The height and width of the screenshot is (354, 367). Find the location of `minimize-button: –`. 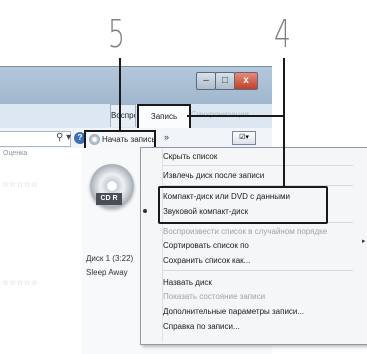

minimize-button: – is located at coordinates (206, 81).